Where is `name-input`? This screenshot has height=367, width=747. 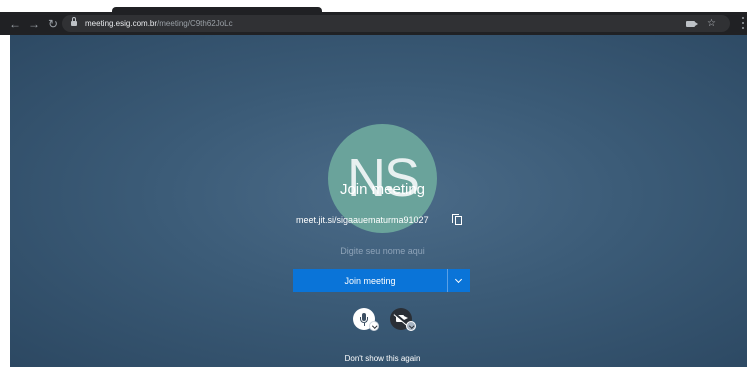
name-input is located at coordinates (382, 251).